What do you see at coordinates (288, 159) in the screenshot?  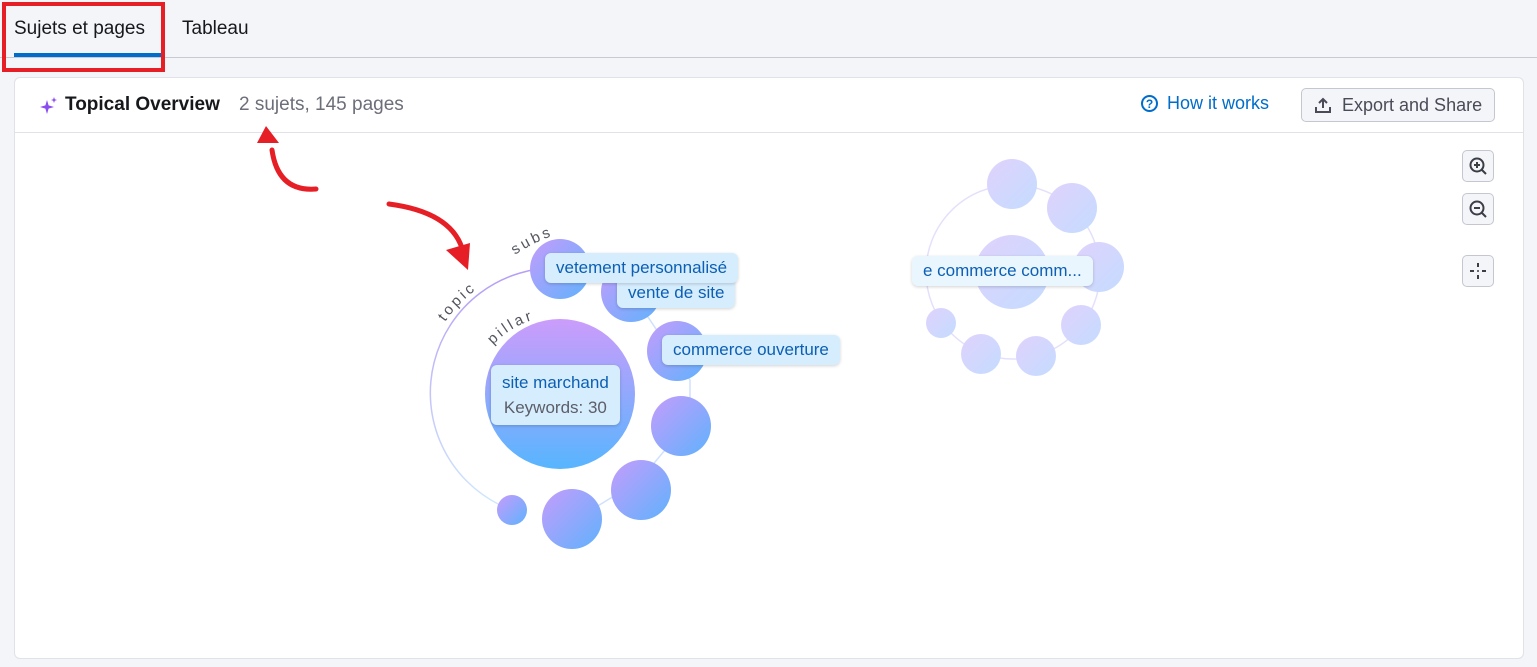 I see `annotation-arrow-up` at bounding box center [288, 159].